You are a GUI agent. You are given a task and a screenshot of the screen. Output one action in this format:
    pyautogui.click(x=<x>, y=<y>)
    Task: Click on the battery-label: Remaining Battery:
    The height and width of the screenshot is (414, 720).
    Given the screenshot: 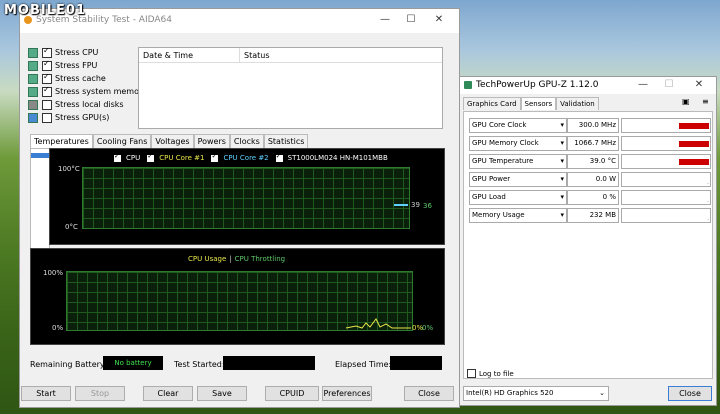 What is the action you would take?
    pyautogui.click(x=68, y=364)
    